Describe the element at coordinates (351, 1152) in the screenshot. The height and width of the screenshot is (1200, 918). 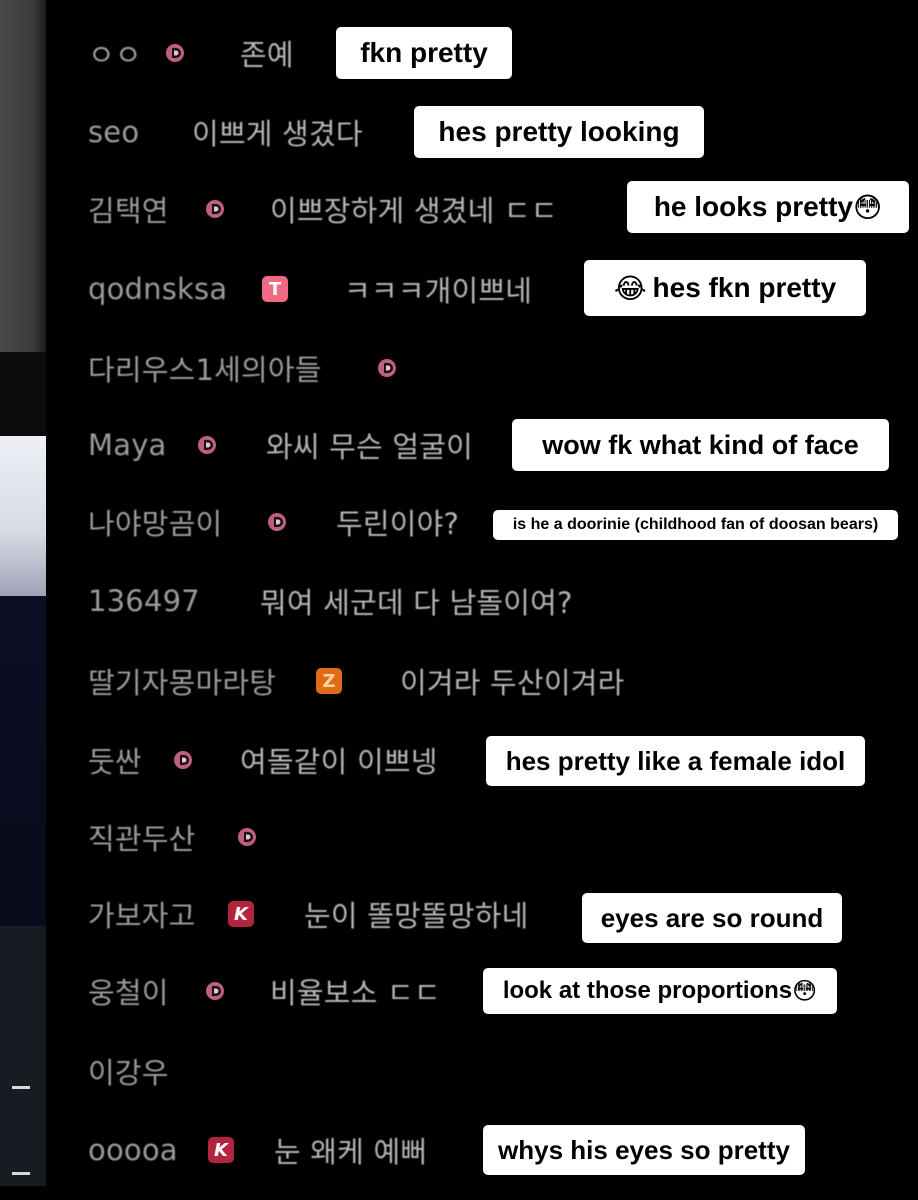
I see `chat-message-text: 눈 왜케 예뻐` at that location.